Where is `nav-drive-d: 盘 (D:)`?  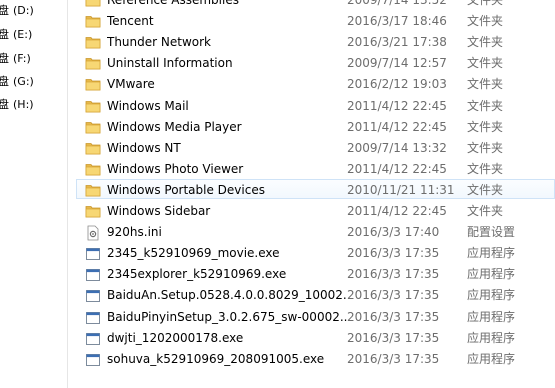 nav-drive-d: 盘 (D:) is located at coordinates (17, 11).